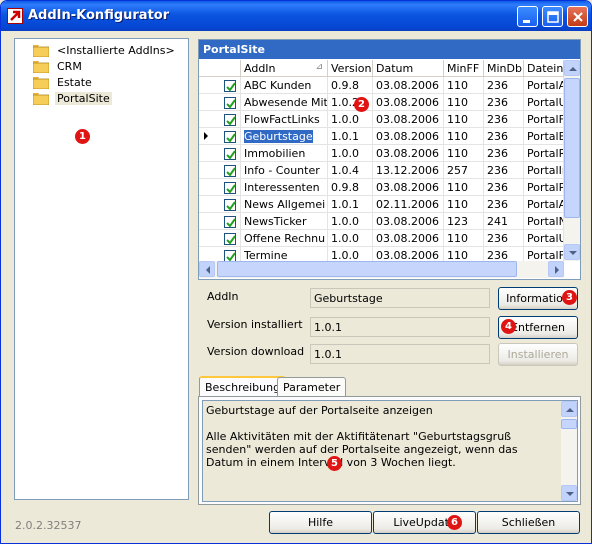  Describe the element at coordinates (544, 68) in the screenshot. I see `header-dateiname: Dateiname` at that location.